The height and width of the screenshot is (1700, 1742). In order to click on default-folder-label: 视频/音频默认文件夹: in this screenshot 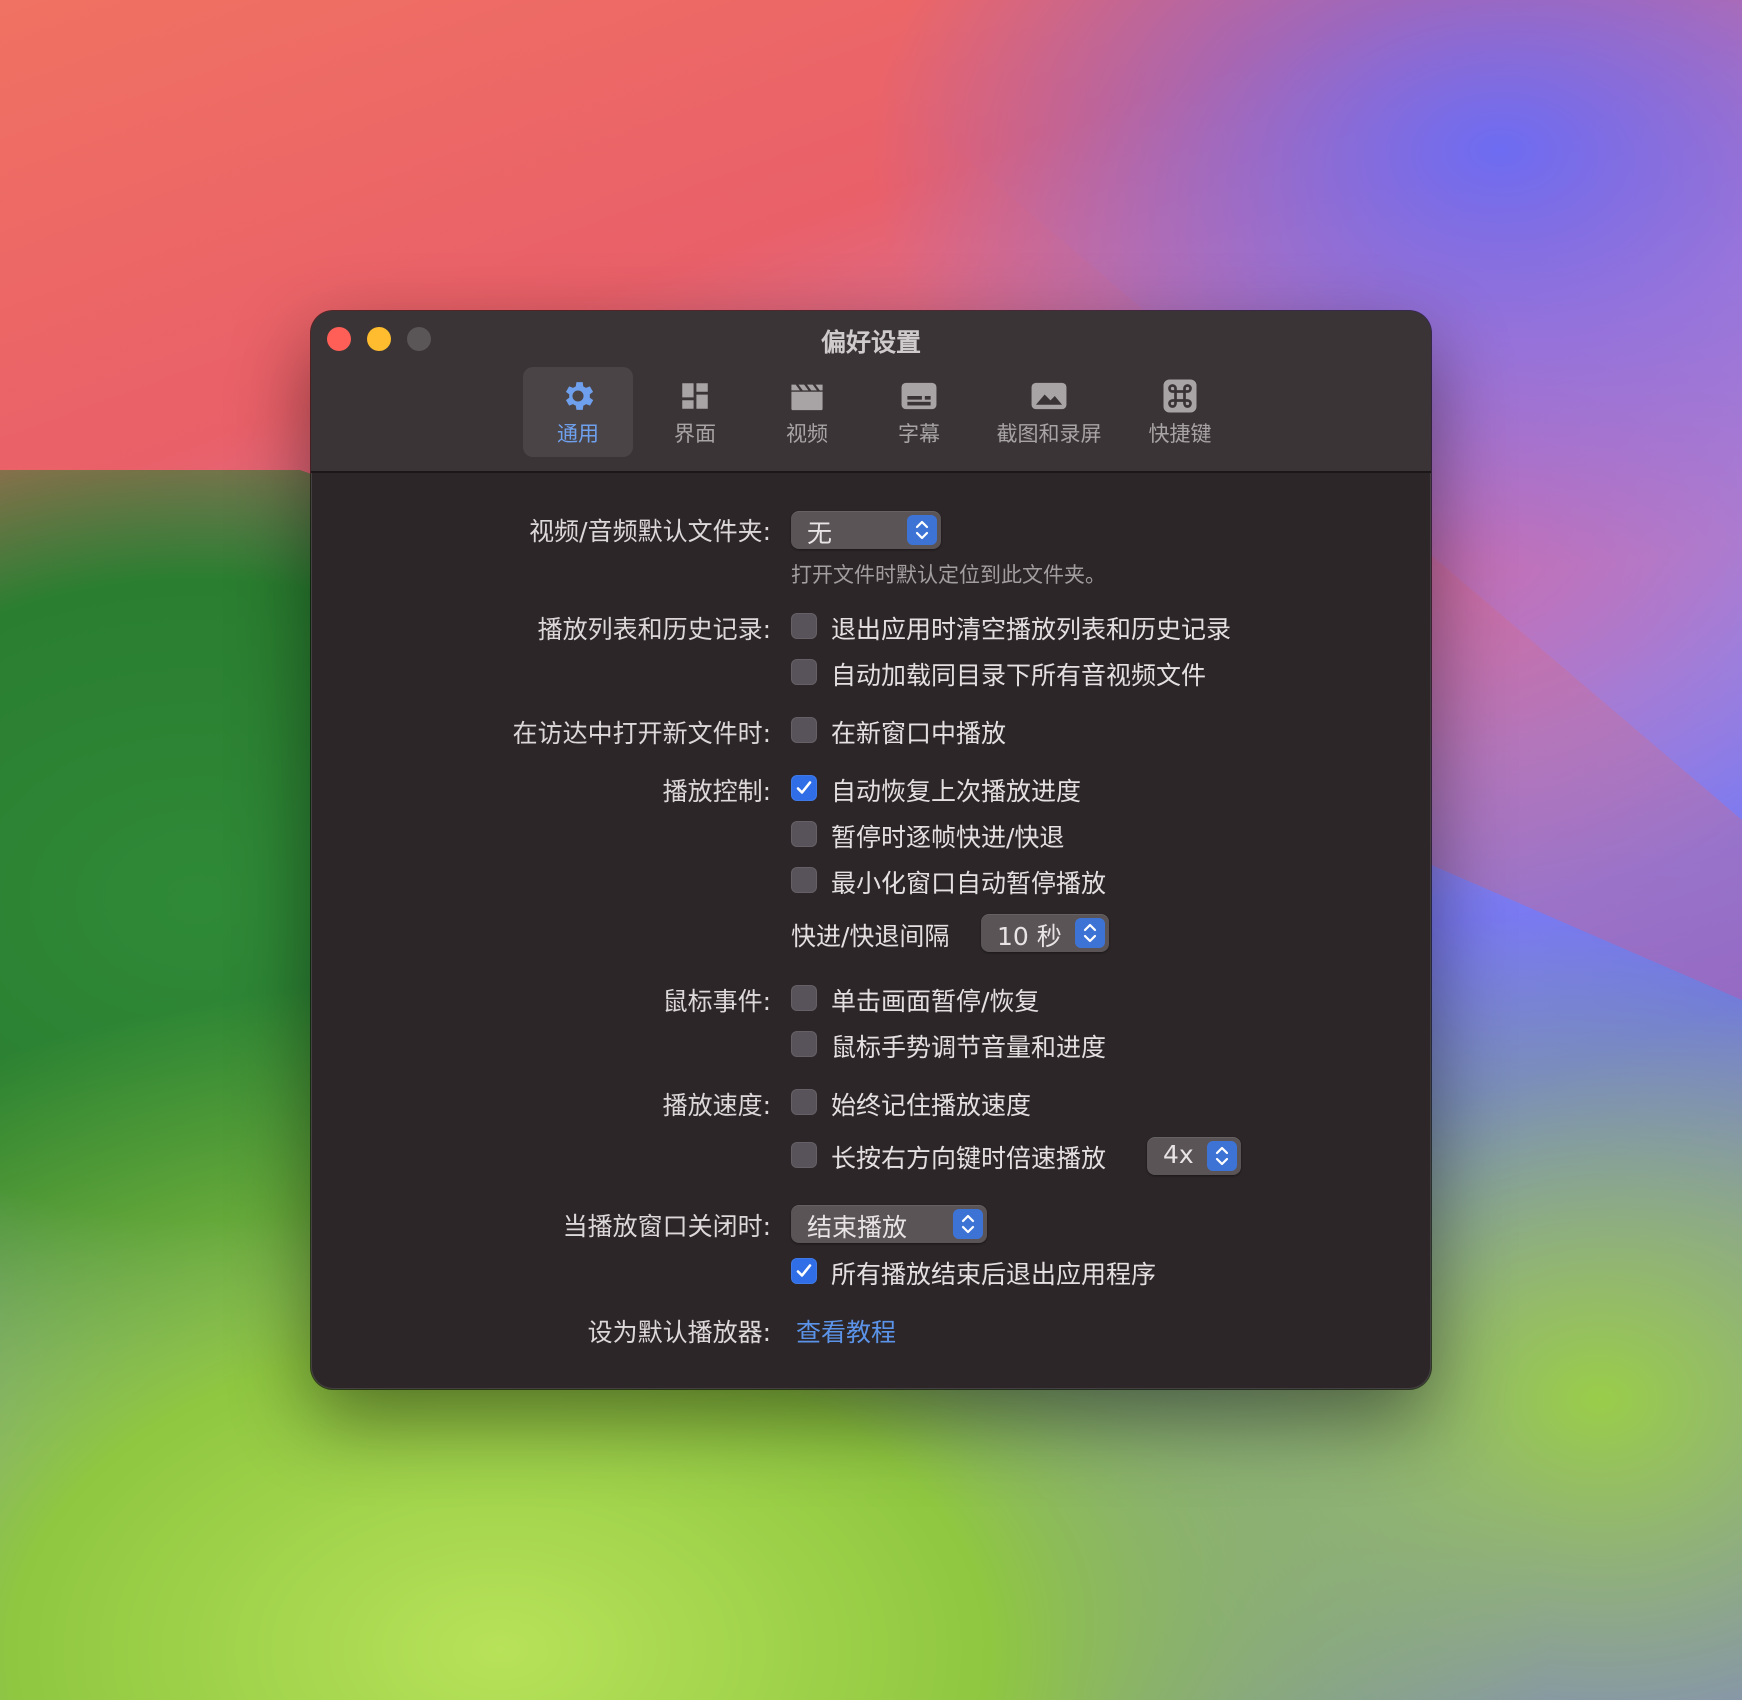, I will do `click(650, 531)`.